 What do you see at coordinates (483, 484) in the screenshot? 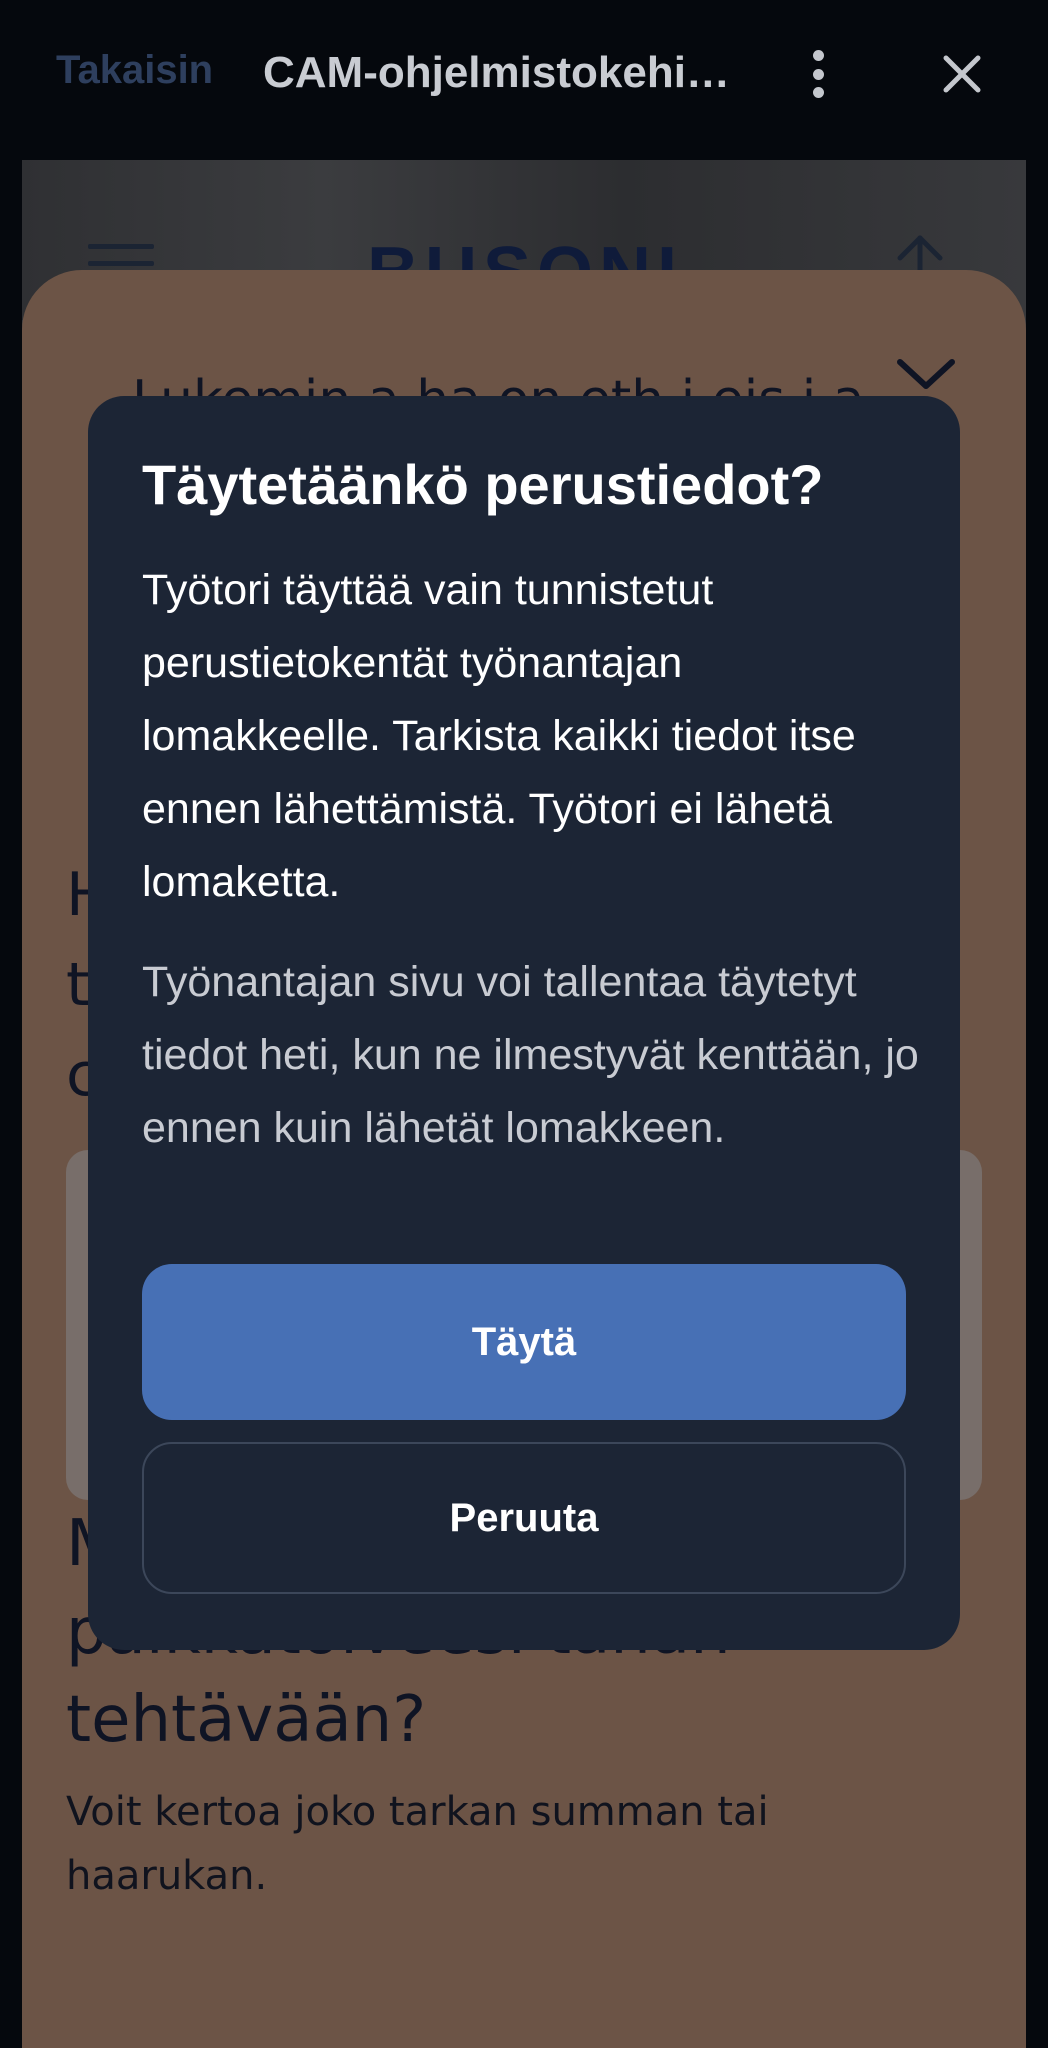
I see `dialog-title: Täytetäänkö perustiedot?` at bounding box center [483, 484].